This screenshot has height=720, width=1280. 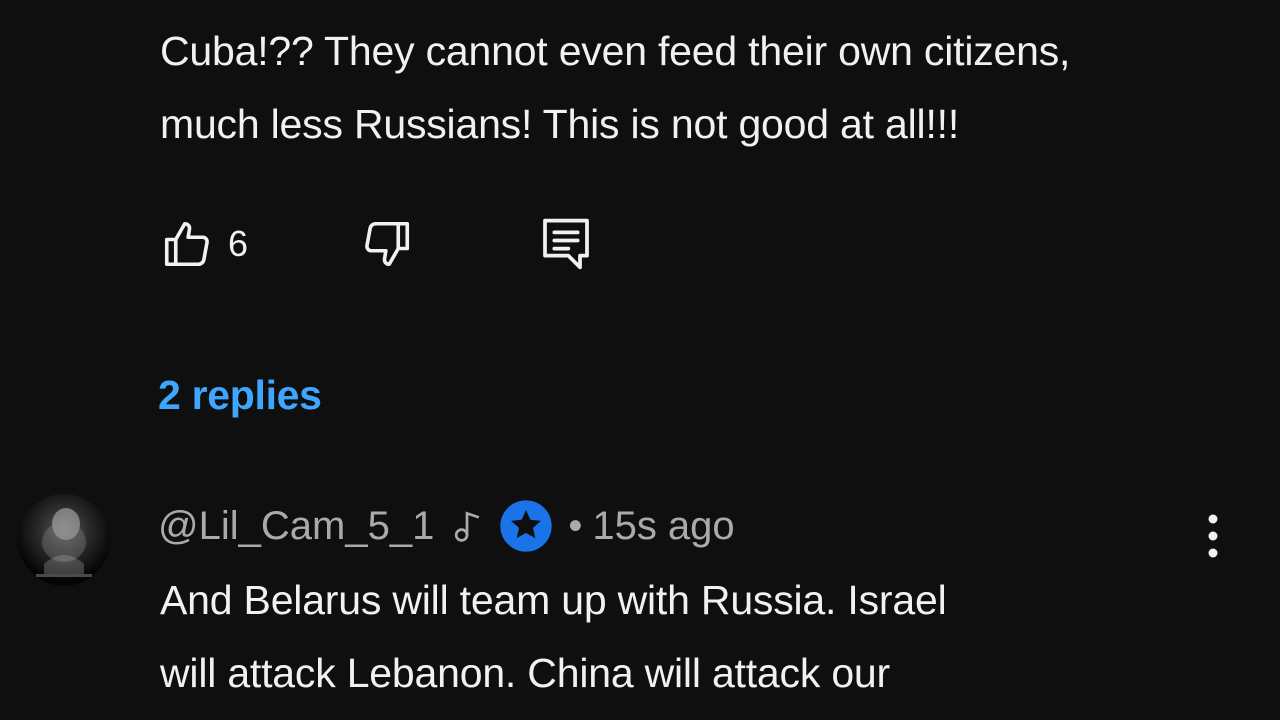 I want to click on reply-button, so click(x=566, y=244).